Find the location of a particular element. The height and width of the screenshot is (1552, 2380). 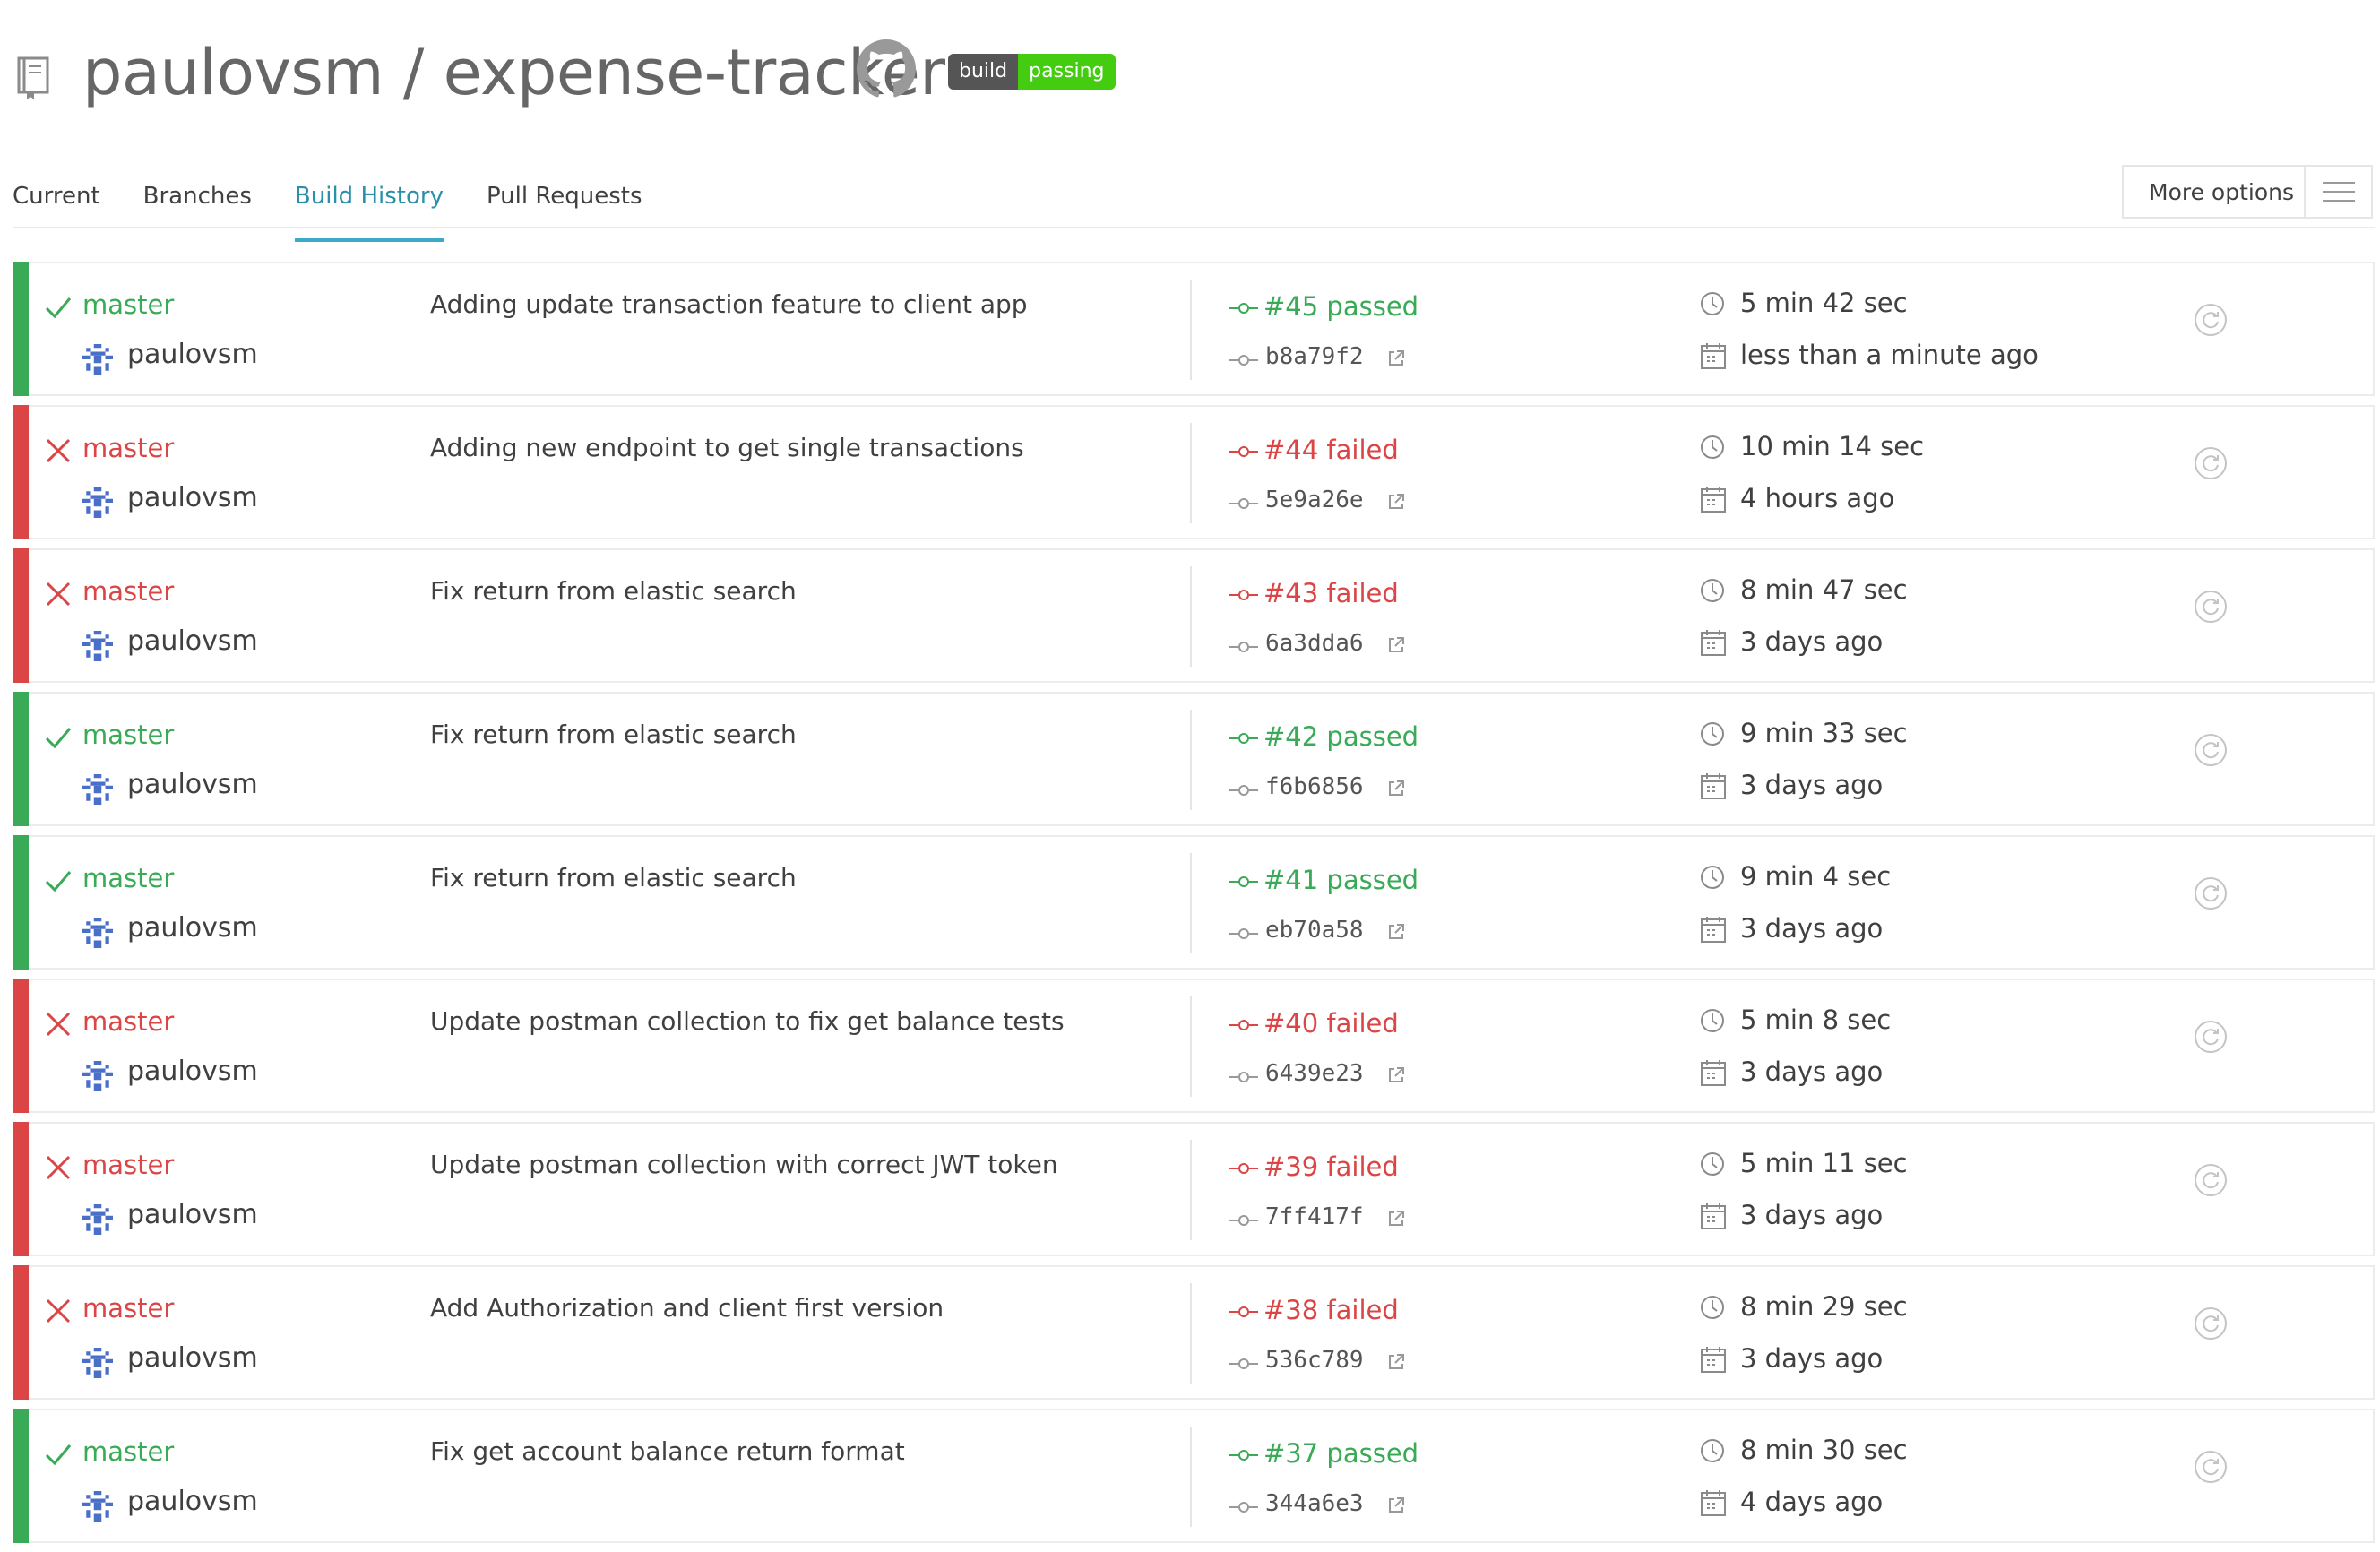

build-number-link: #44 failed is located at coordinates (1331, 450).